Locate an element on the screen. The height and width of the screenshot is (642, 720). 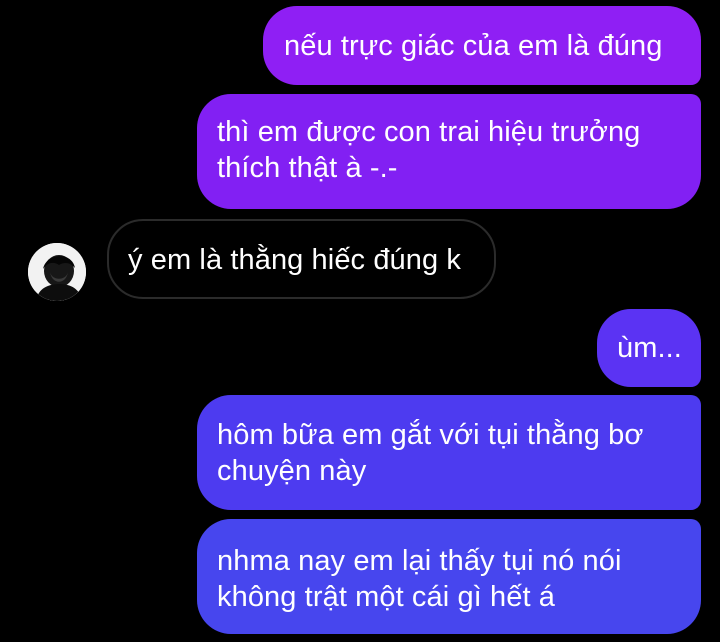
profile-avatar-icon is located at coordinates (57, 272).